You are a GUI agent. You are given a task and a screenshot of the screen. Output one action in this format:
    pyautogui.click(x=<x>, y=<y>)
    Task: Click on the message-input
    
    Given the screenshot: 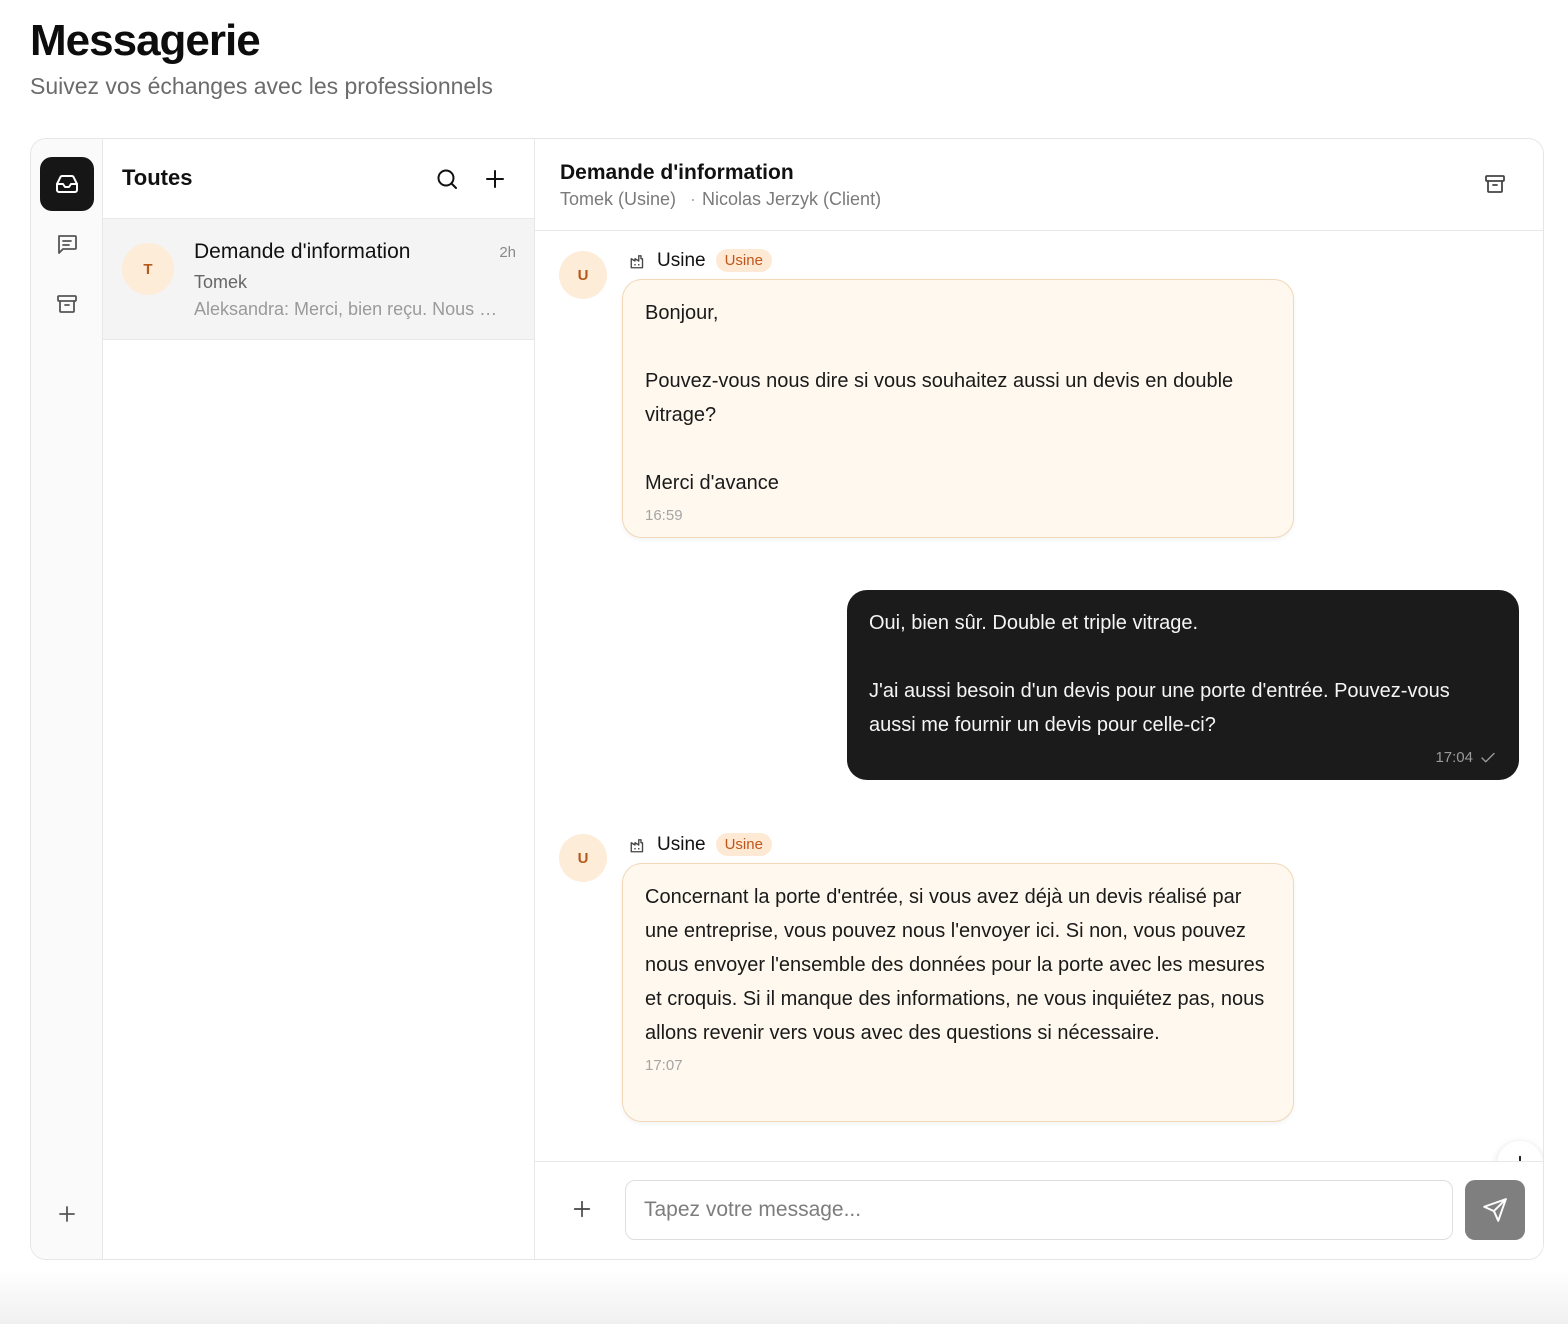 What is the action you would take?
    pyautogui.click(x=1039, y=1210)
    